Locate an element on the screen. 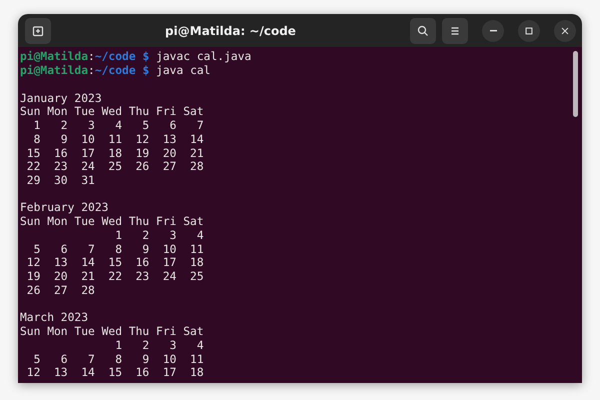  menu-icon is located at coordinates (455, 30).